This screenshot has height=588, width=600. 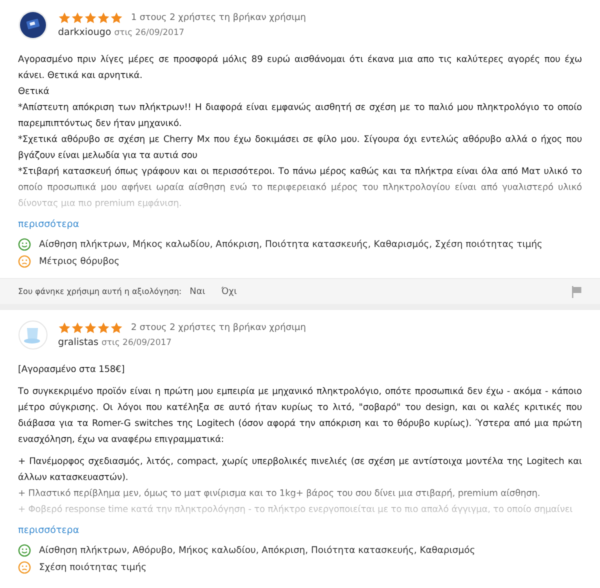 What do you see at coordinates (78, 342) in the screenshot?
I see `author-name: gralistas` at bounding box center [78, 342].